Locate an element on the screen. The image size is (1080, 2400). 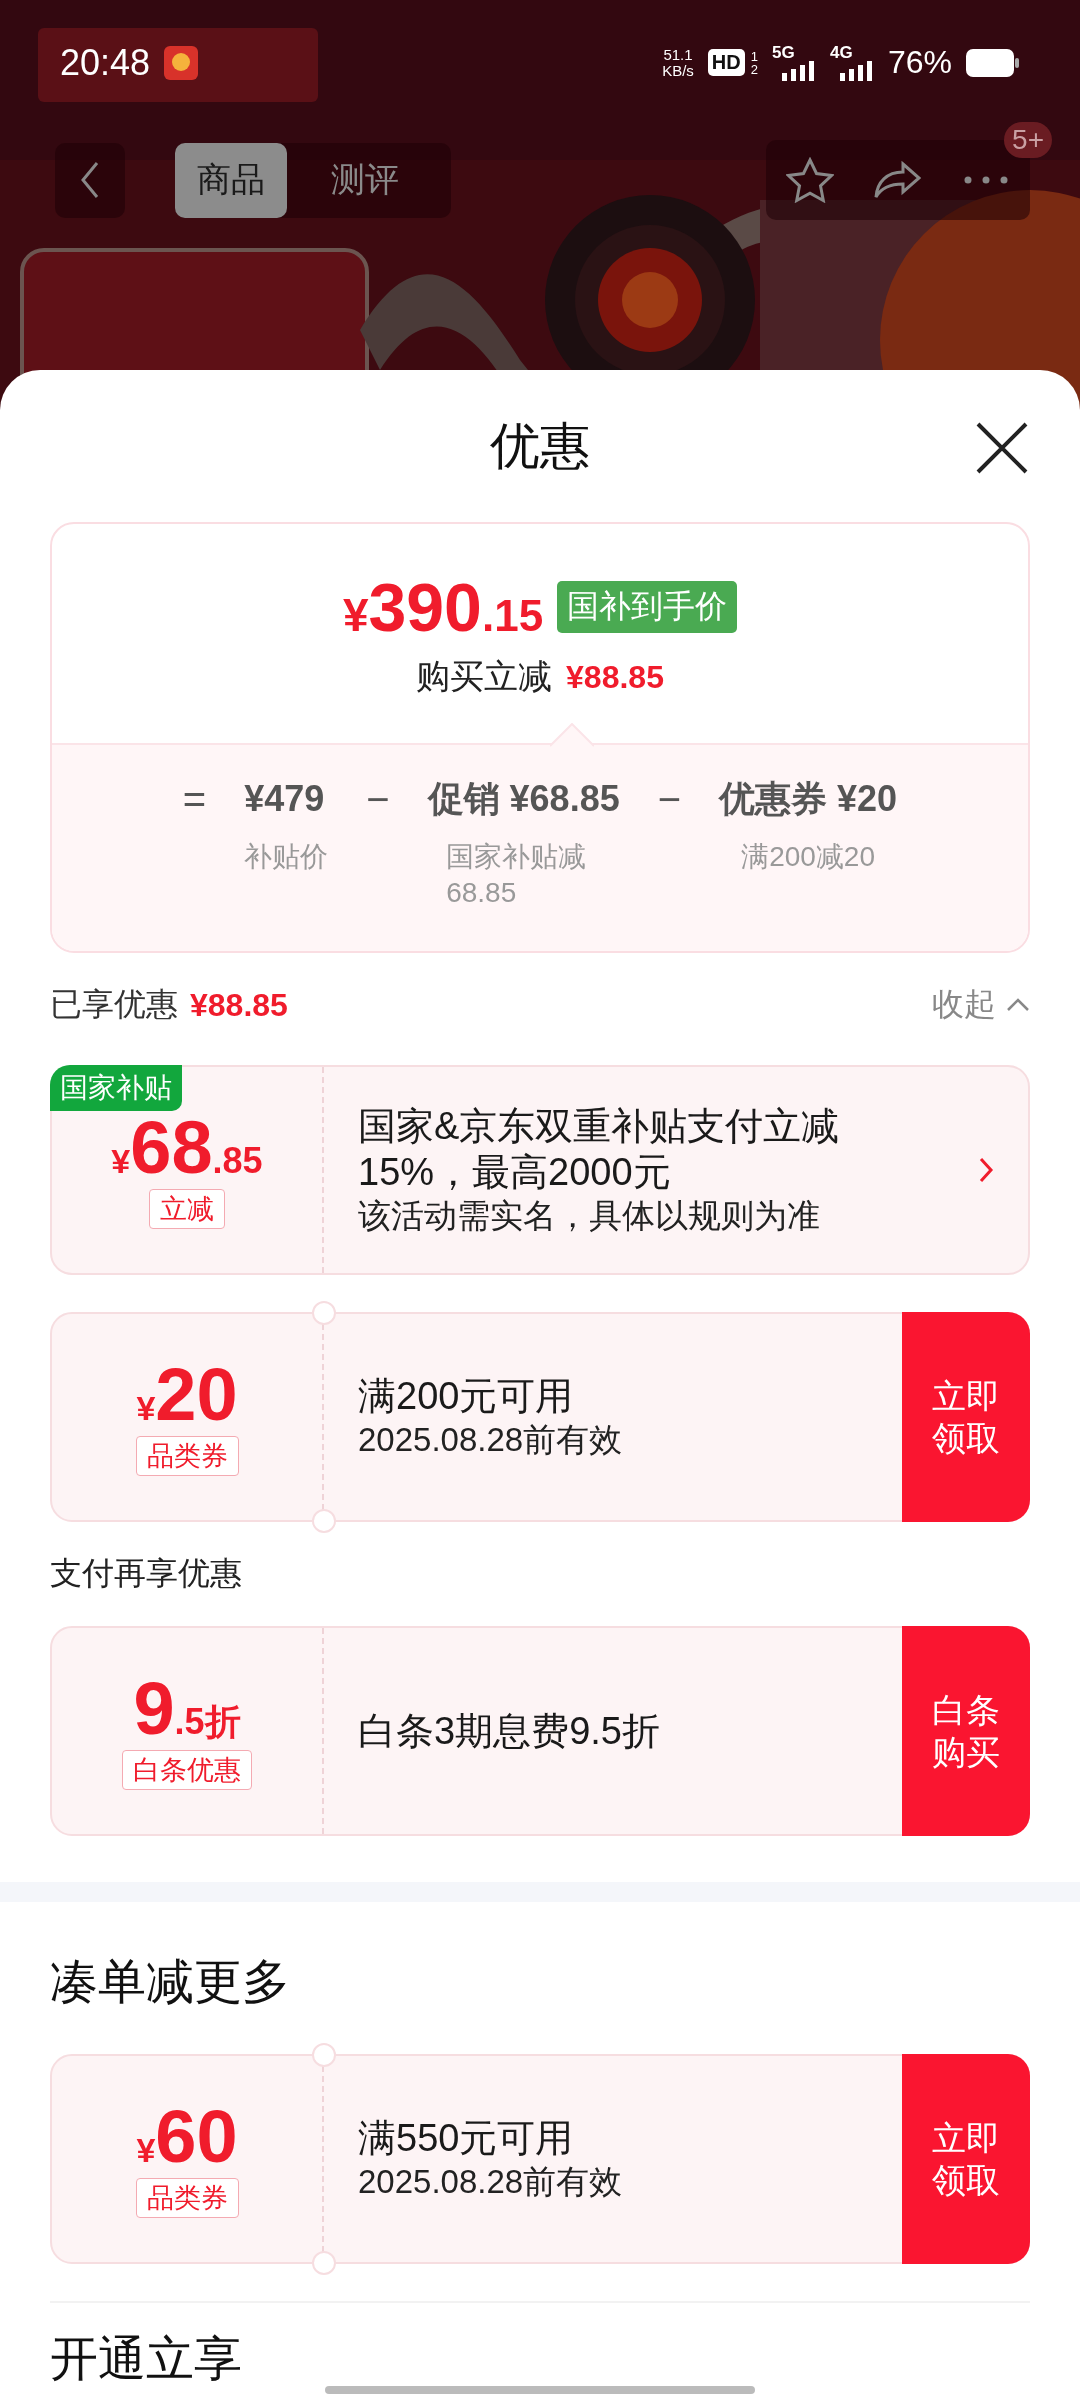
collapse-toggle: 收起 is located at coordinates (981, 1005).